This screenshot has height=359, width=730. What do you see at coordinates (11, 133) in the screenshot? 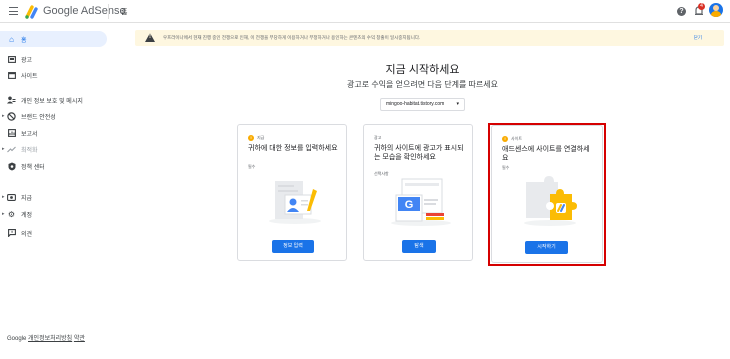
I see `reports-icon` at bounding box center [11, 133].